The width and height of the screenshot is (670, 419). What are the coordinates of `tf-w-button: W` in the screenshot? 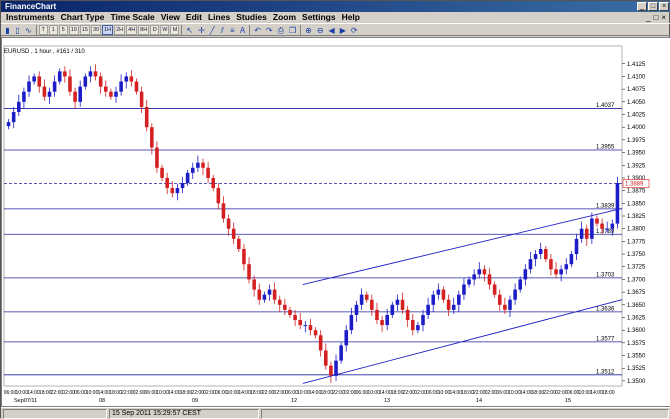 It's located at (165, 29).